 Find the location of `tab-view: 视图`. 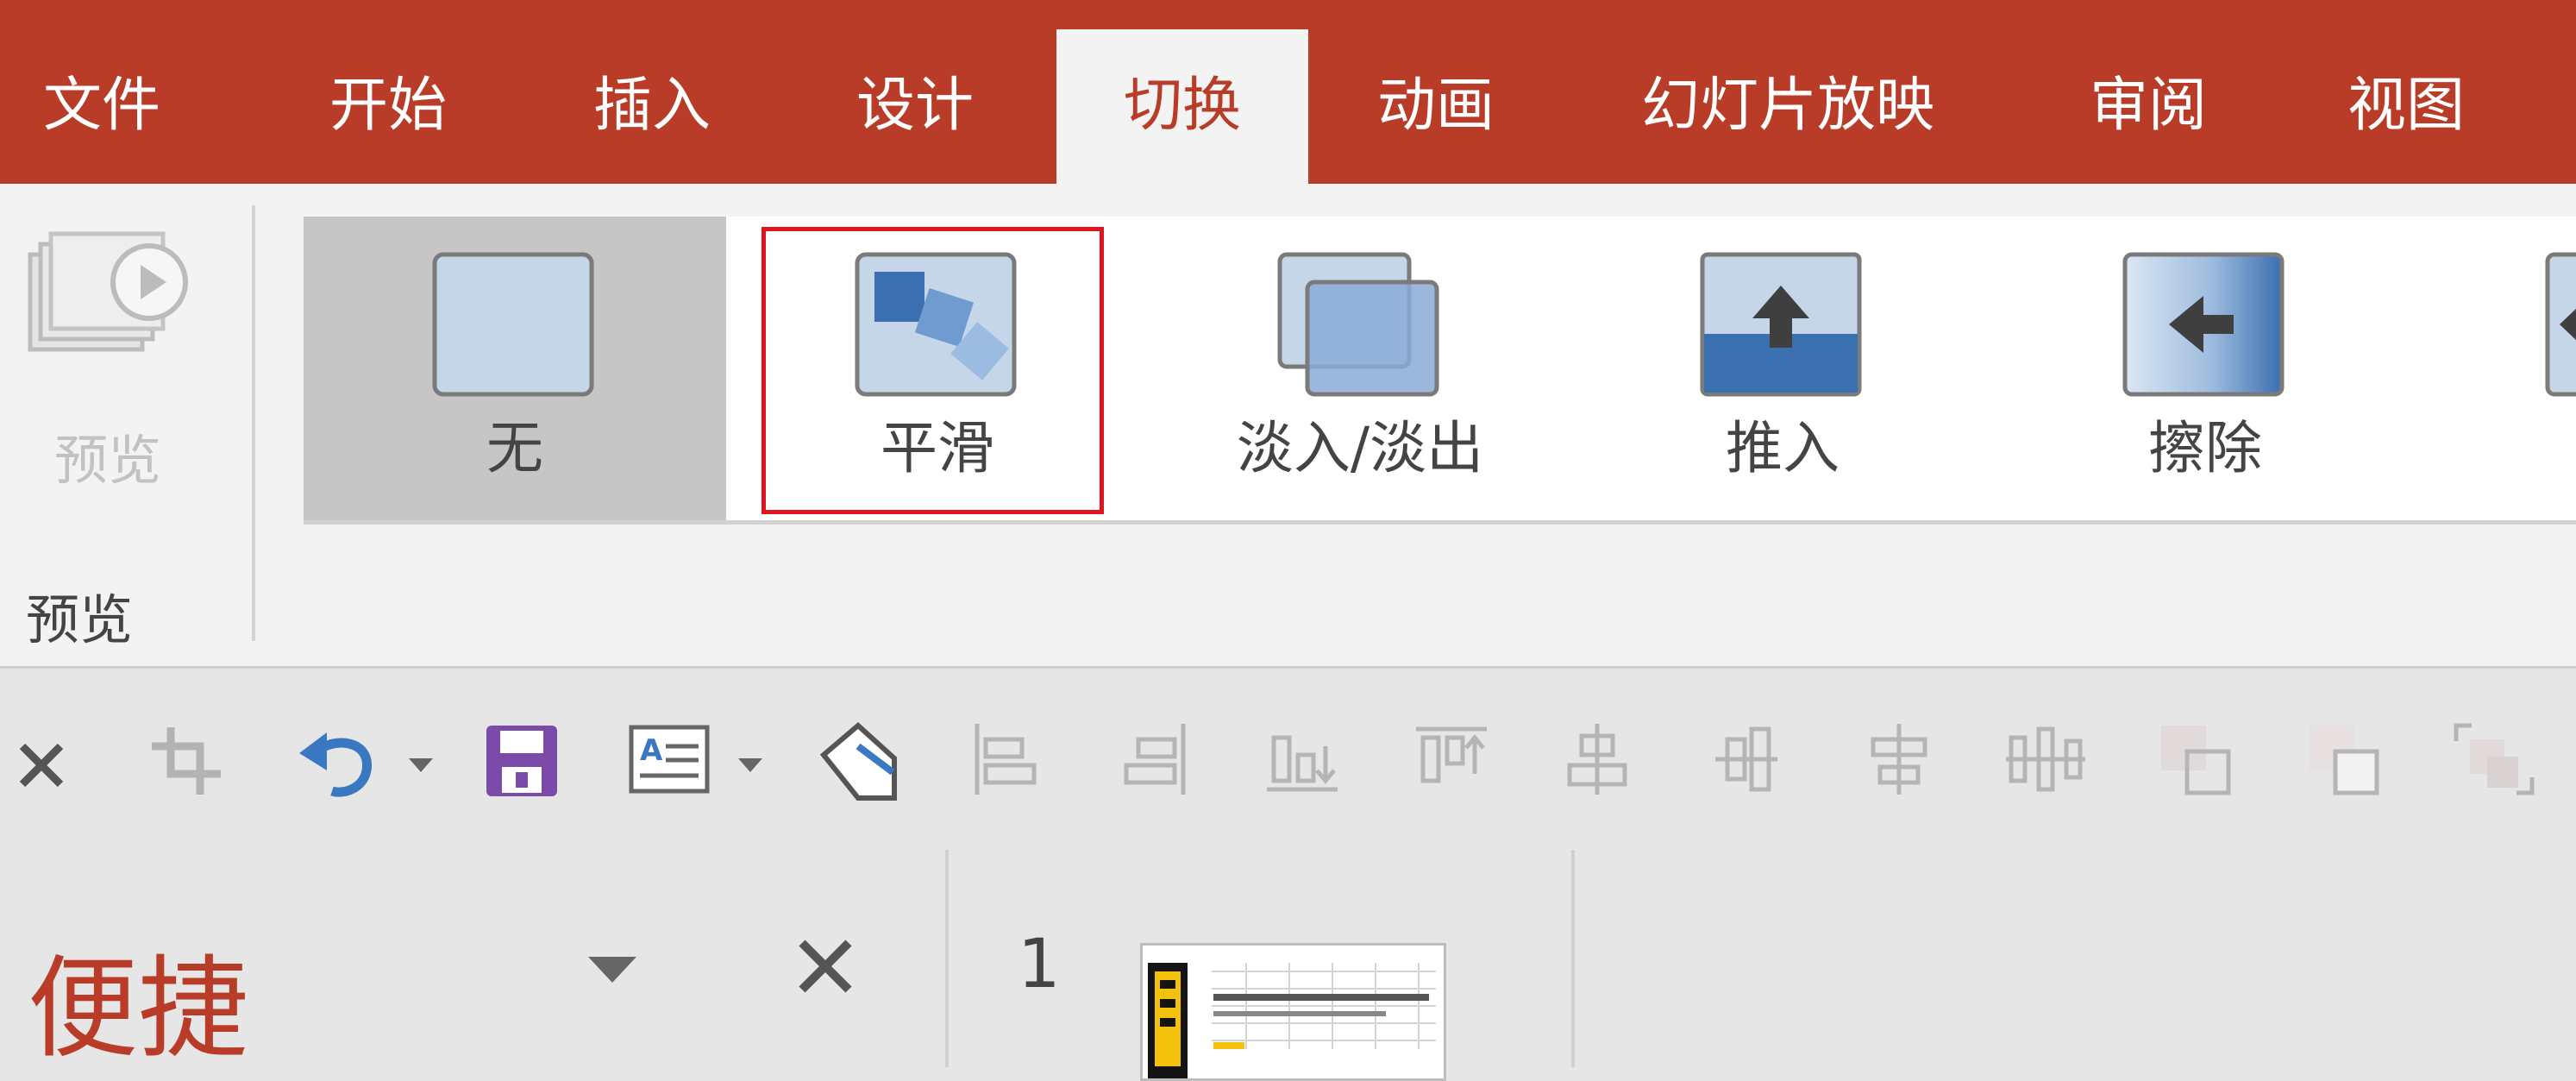

tab-view: 视图 is located at coordinates (2406, 92).